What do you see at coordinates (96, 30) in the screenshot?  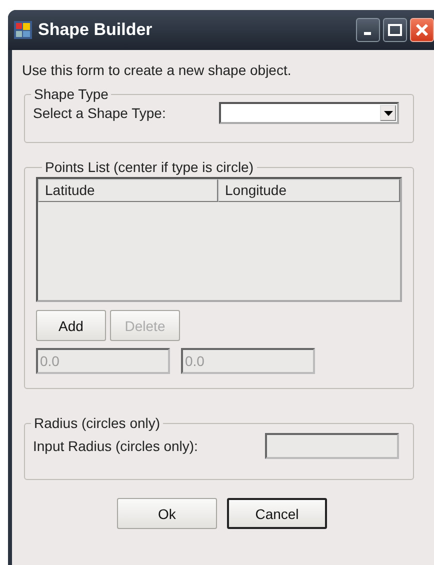 I see `window-title: Shape Builder` at bounding box center [96, 30].